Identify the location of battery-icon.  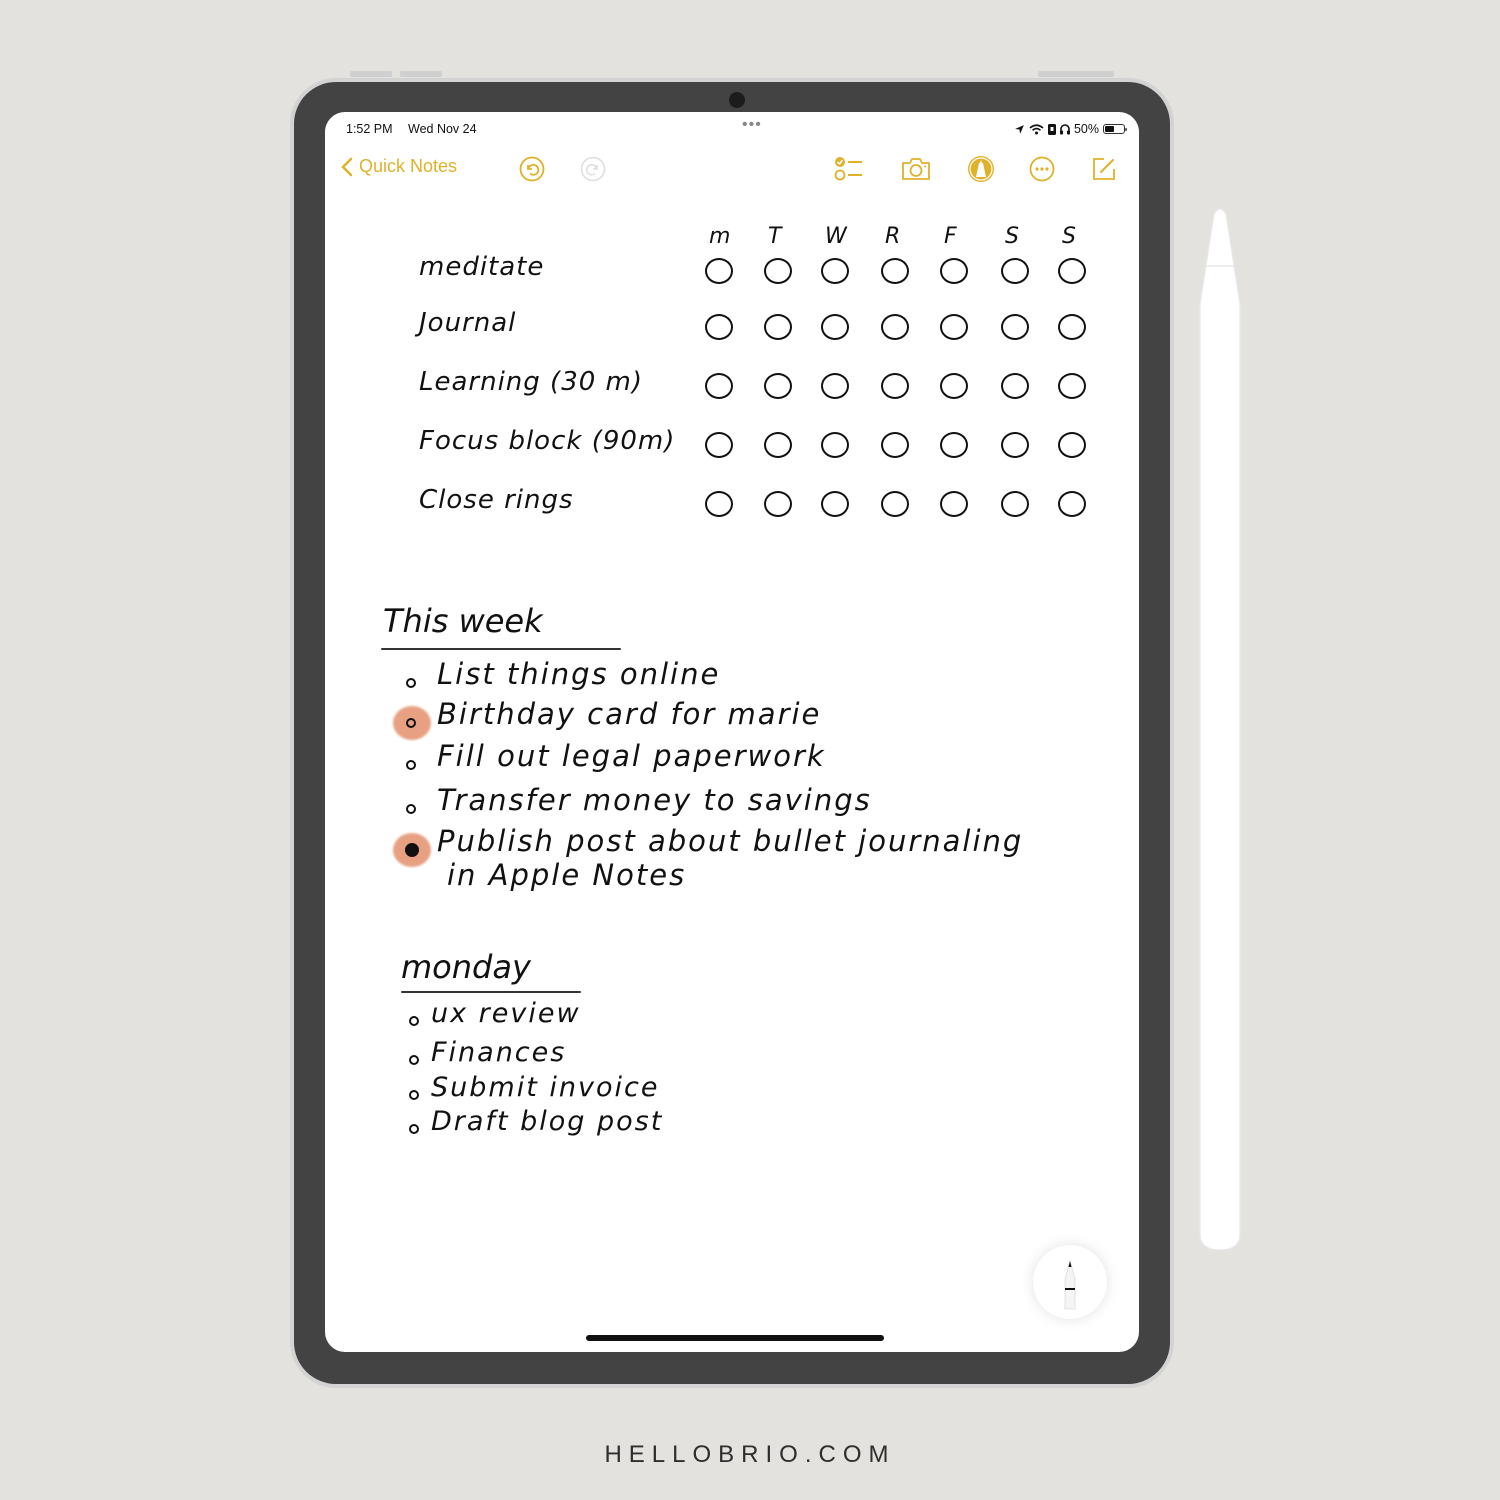
(1115, 129).